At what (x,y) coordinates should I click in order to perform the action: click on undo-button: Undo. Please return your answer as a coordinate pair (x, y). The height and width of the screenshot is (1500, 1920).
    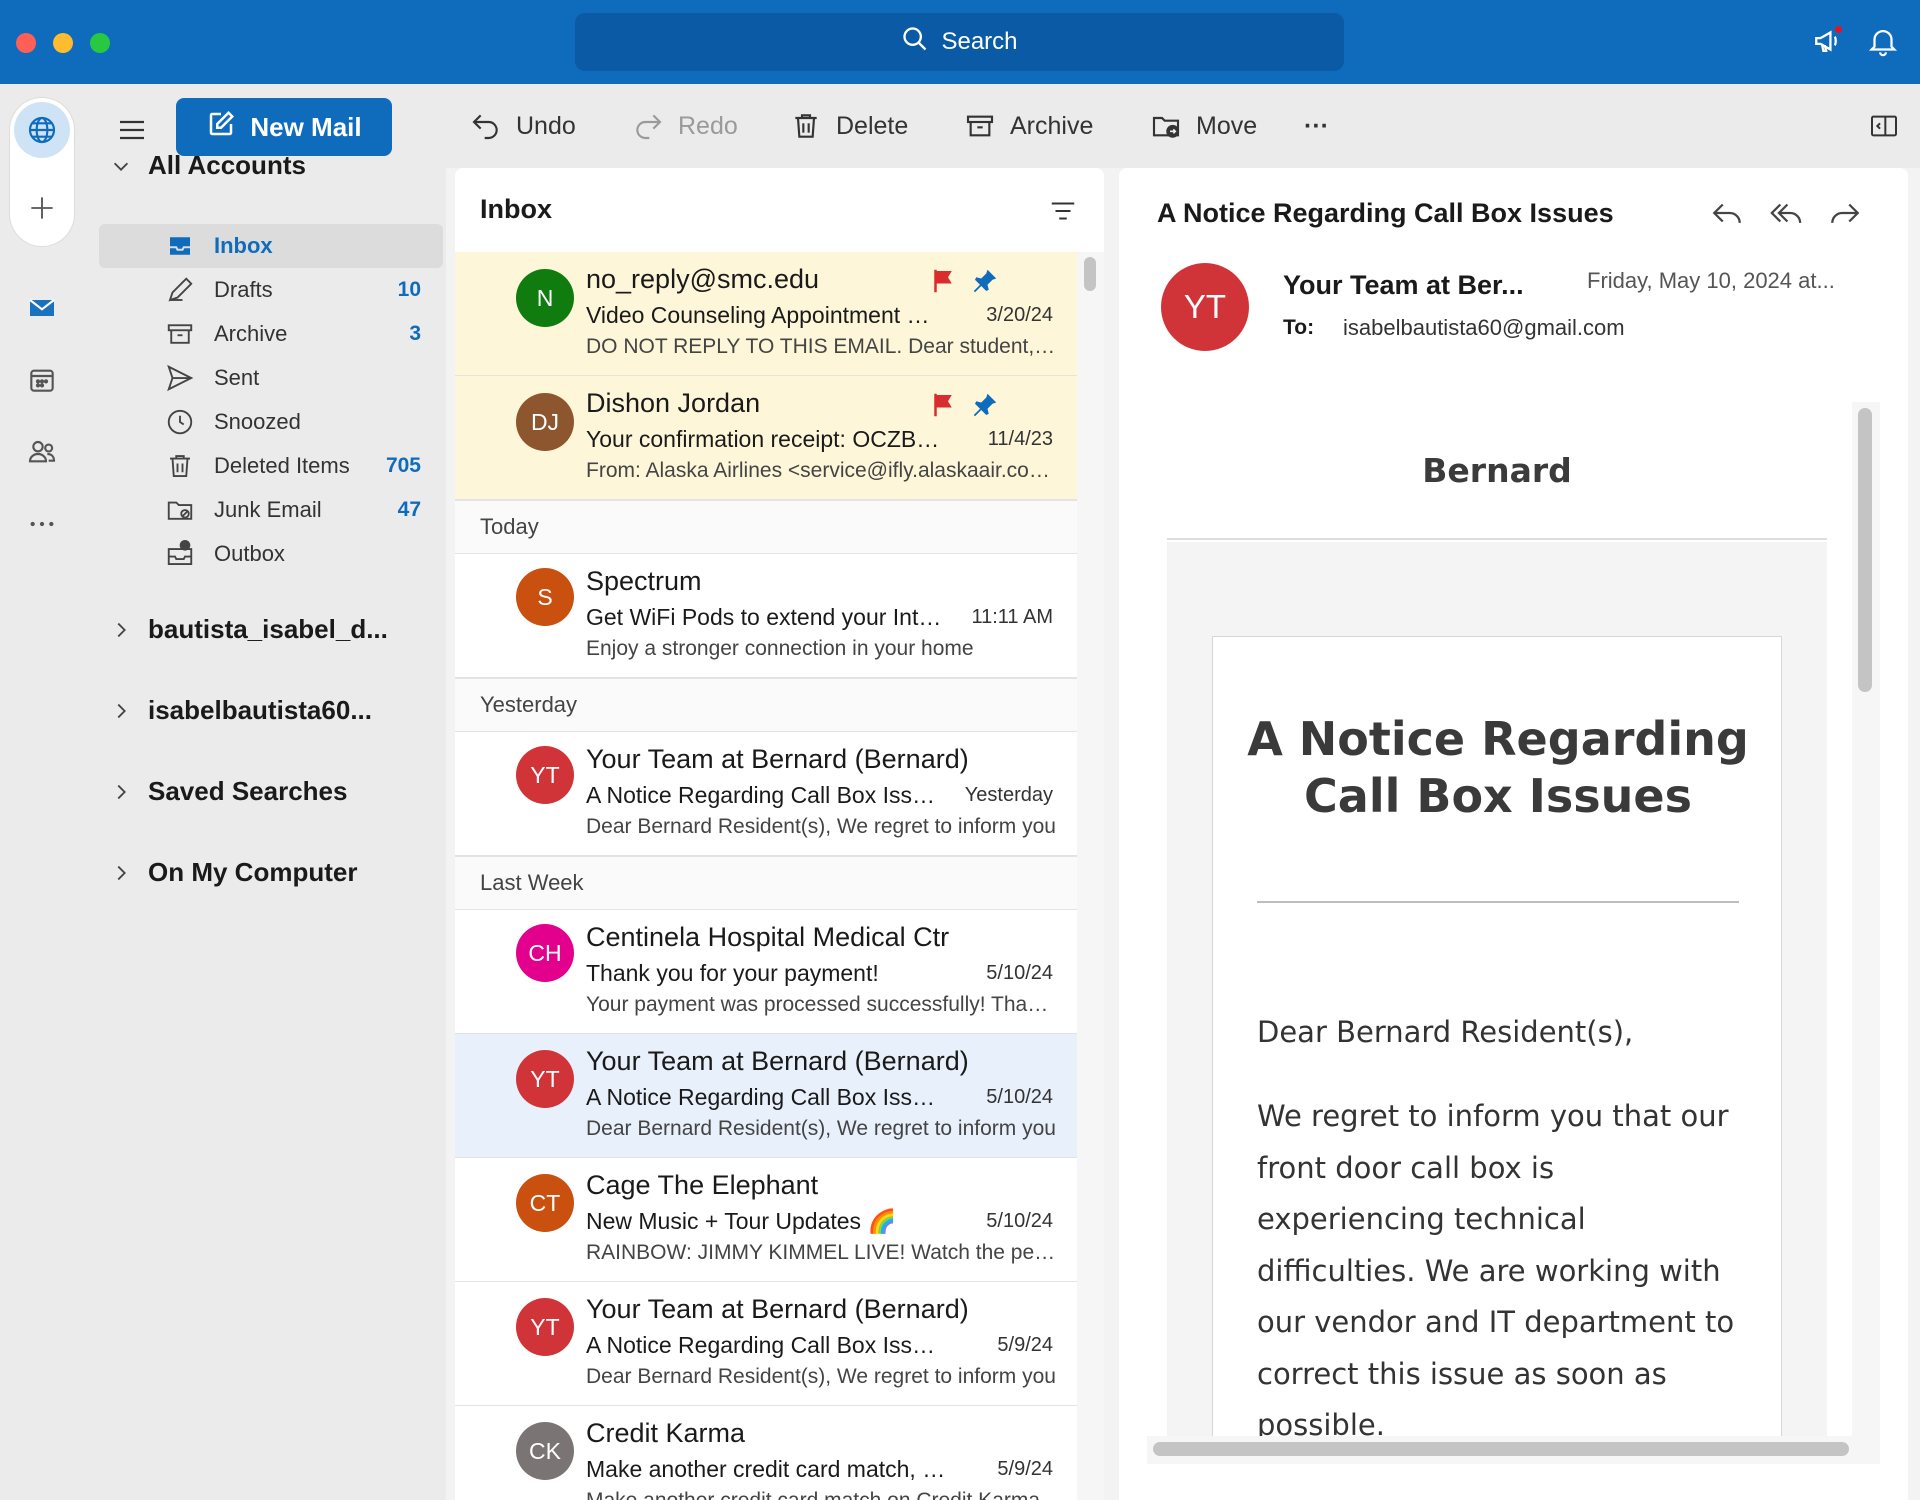
    Looking at the image, I should click on (523, 126).